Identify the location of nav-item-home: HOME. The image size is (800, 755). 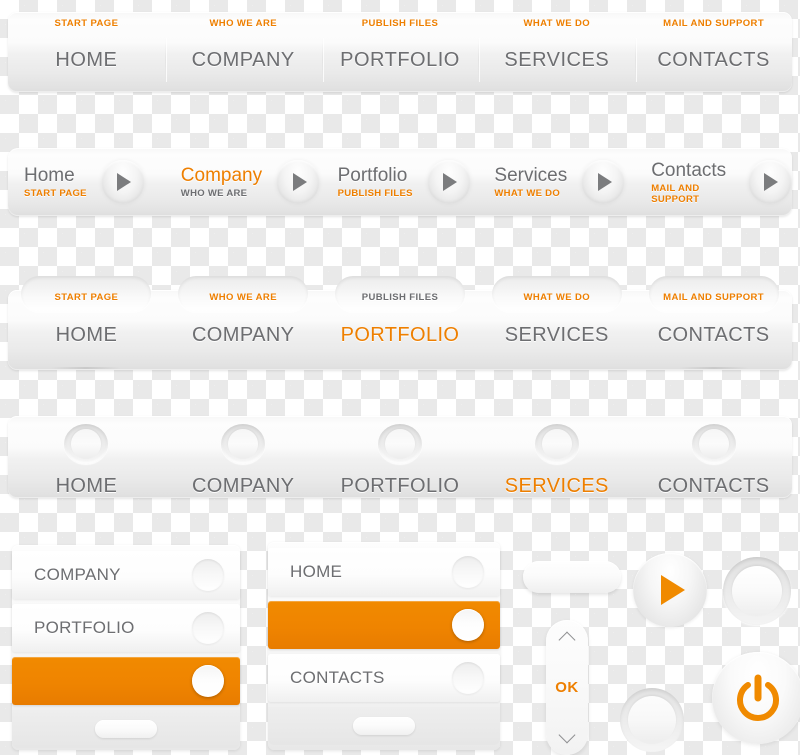
(86, 457).